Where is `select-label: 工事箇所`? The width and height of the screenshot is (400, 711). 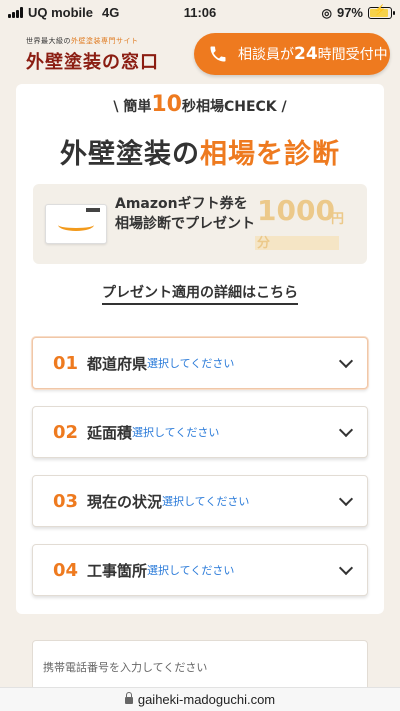
select-label: 工事箇所 is located at coordinates (117, 570).